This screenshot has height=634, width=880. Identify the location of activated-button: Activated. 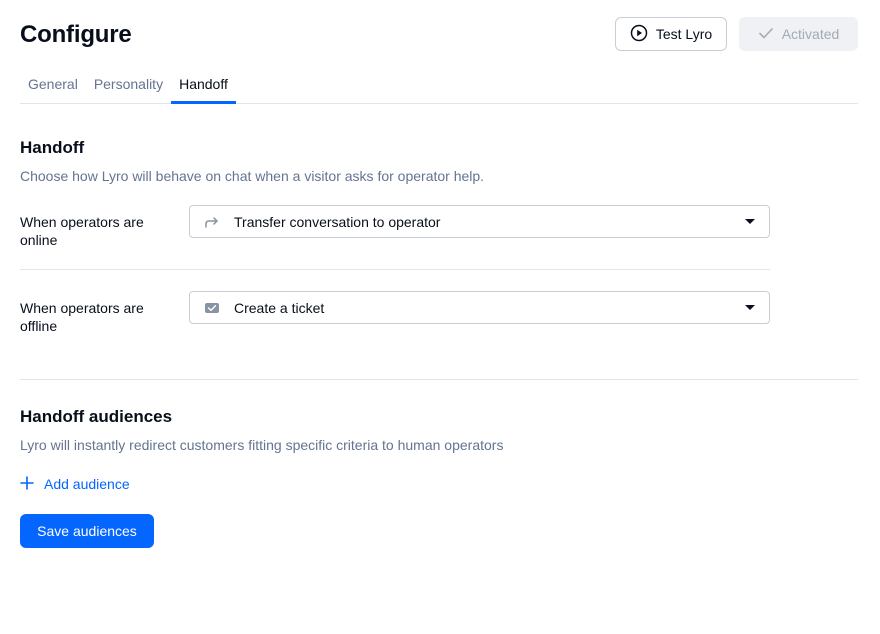
(798, 34).